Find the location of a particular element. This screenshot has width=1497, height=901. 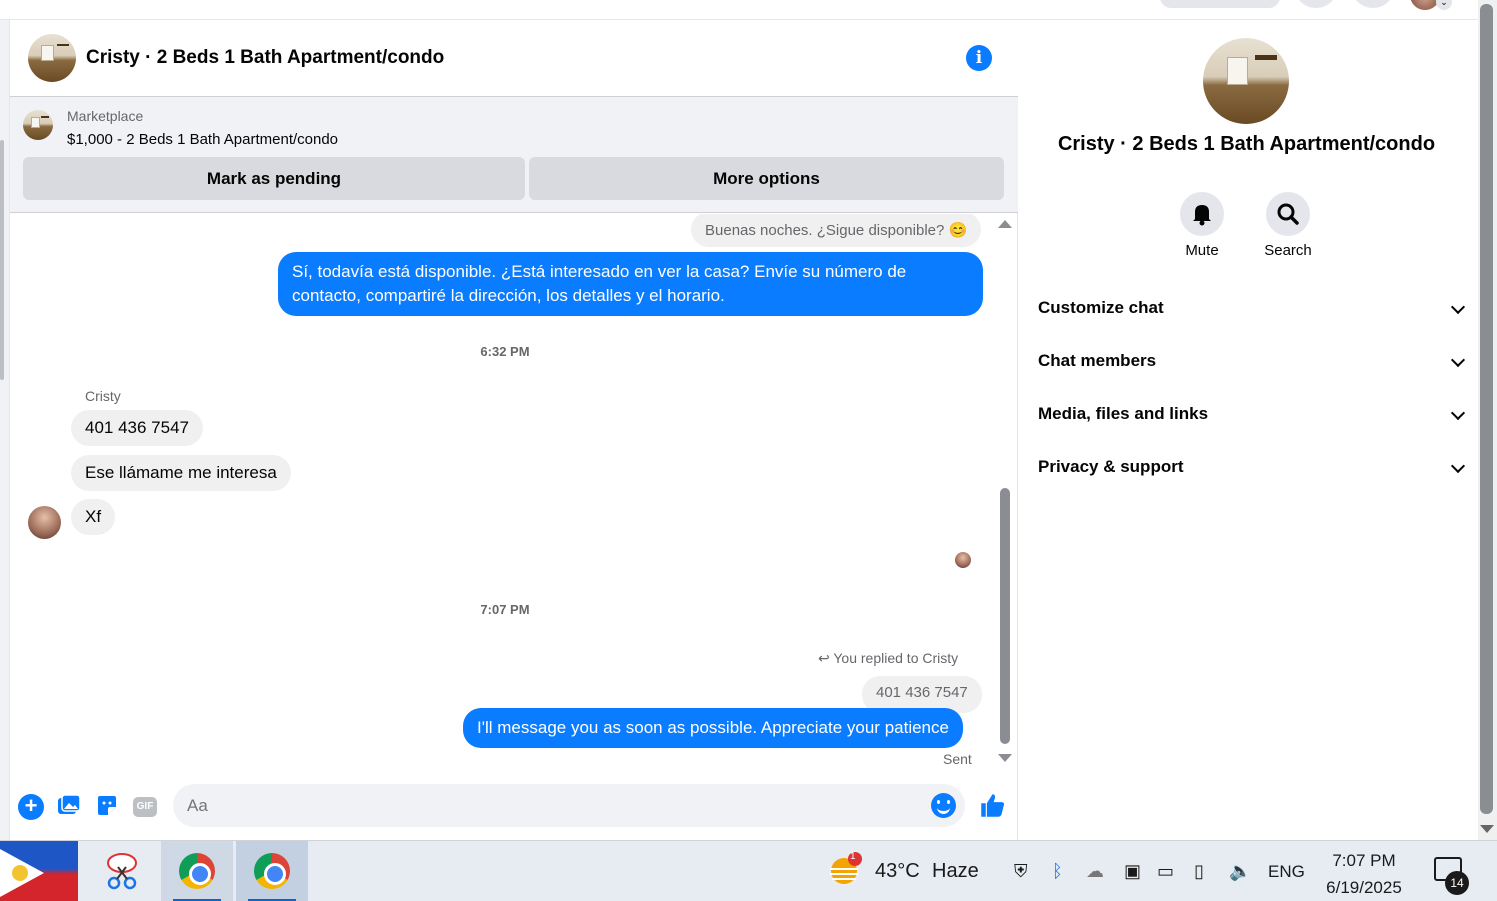

top-strip: ⌄ is located at coordinates (739, 10).